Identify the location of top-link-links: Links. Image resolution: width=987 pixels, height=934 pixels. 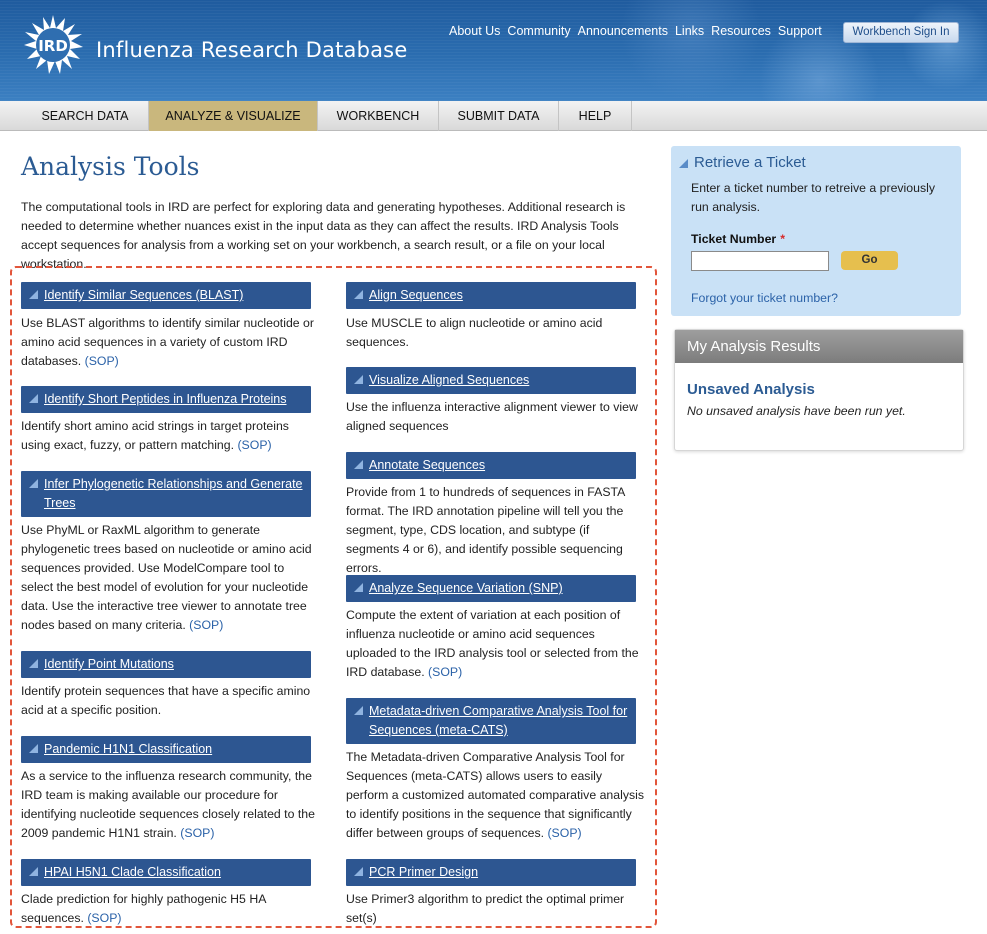
(689, 31).